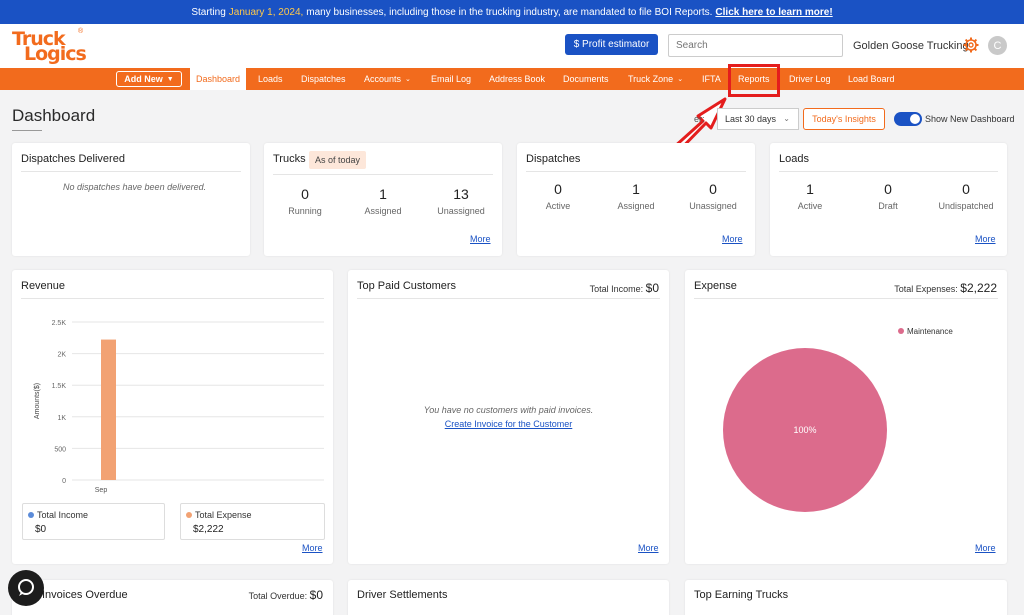 The height and width of the screenshot is (615, 1024). What do you see at coordinates (461, 211) in the screenshot?
I see `stat-label: Unassigned` at bounding box center [461, 211].